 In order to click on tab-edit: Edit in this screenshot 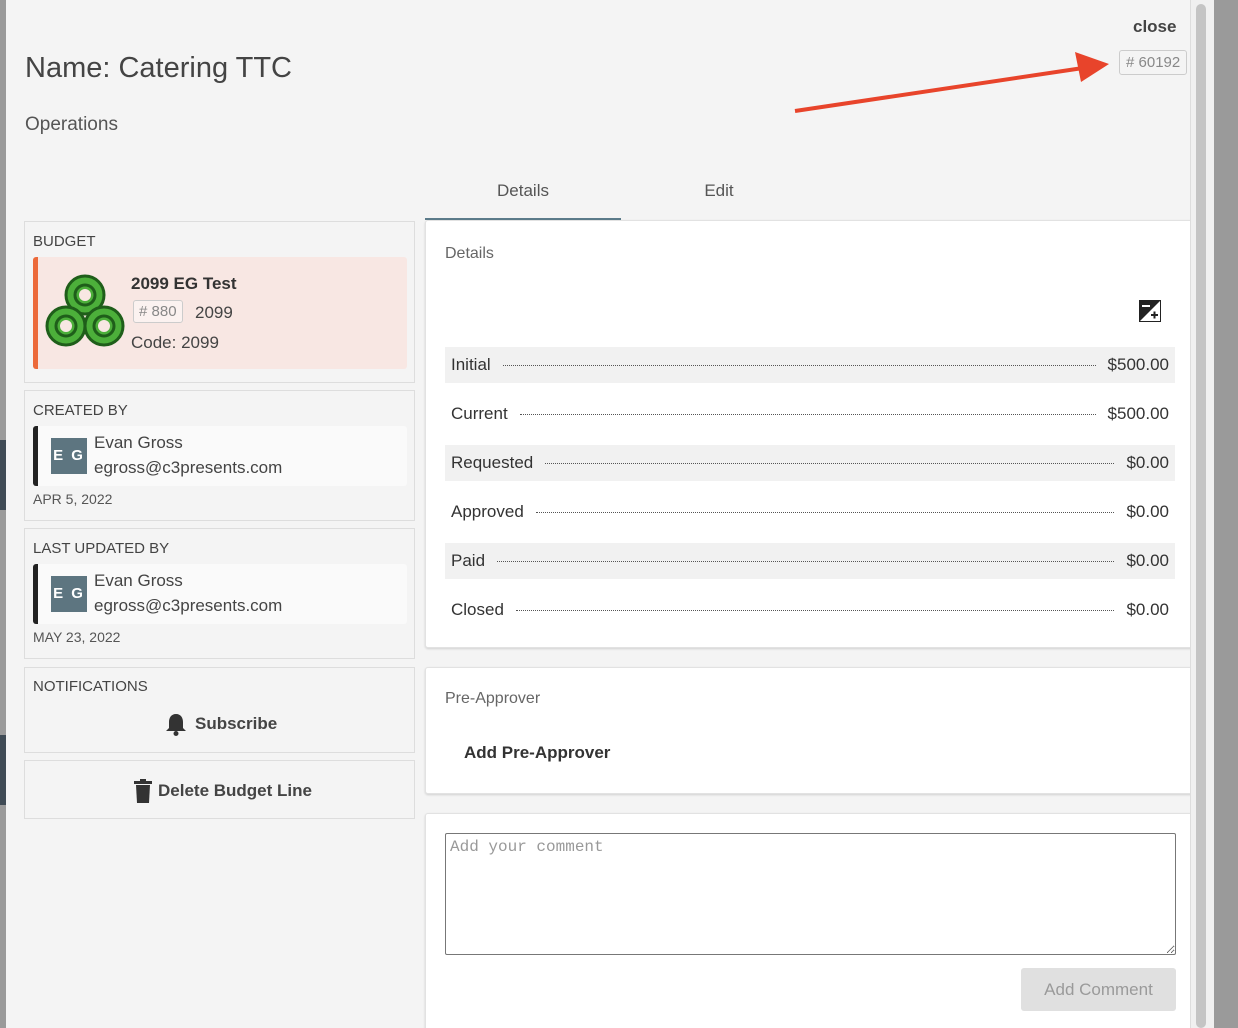, I will do `click(719, 196)`.